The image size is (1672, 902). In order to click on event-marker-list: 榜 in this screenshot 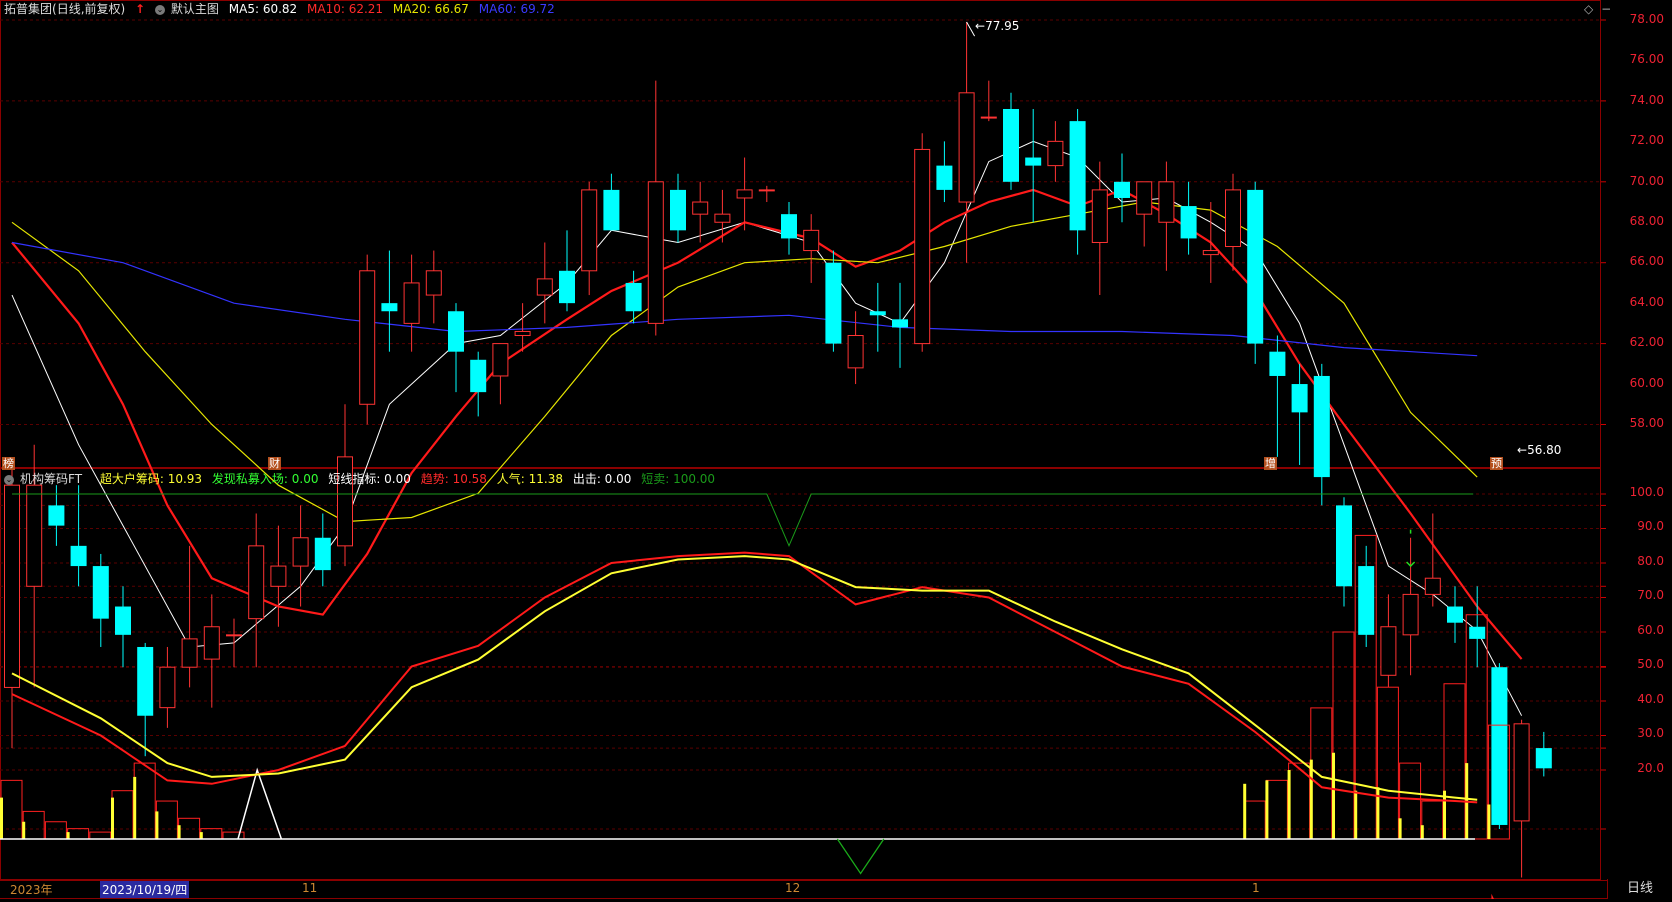, I will do `click(8, 463)`.